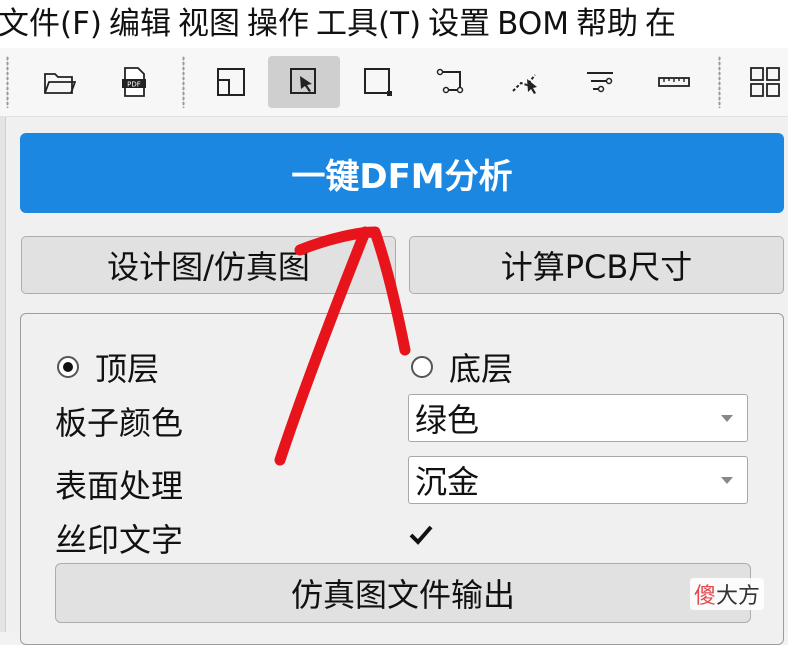 Image resolution: width=788 pixels, height=645 pixels. I want to click on menu-edit: 编辑, so click(143, 24).